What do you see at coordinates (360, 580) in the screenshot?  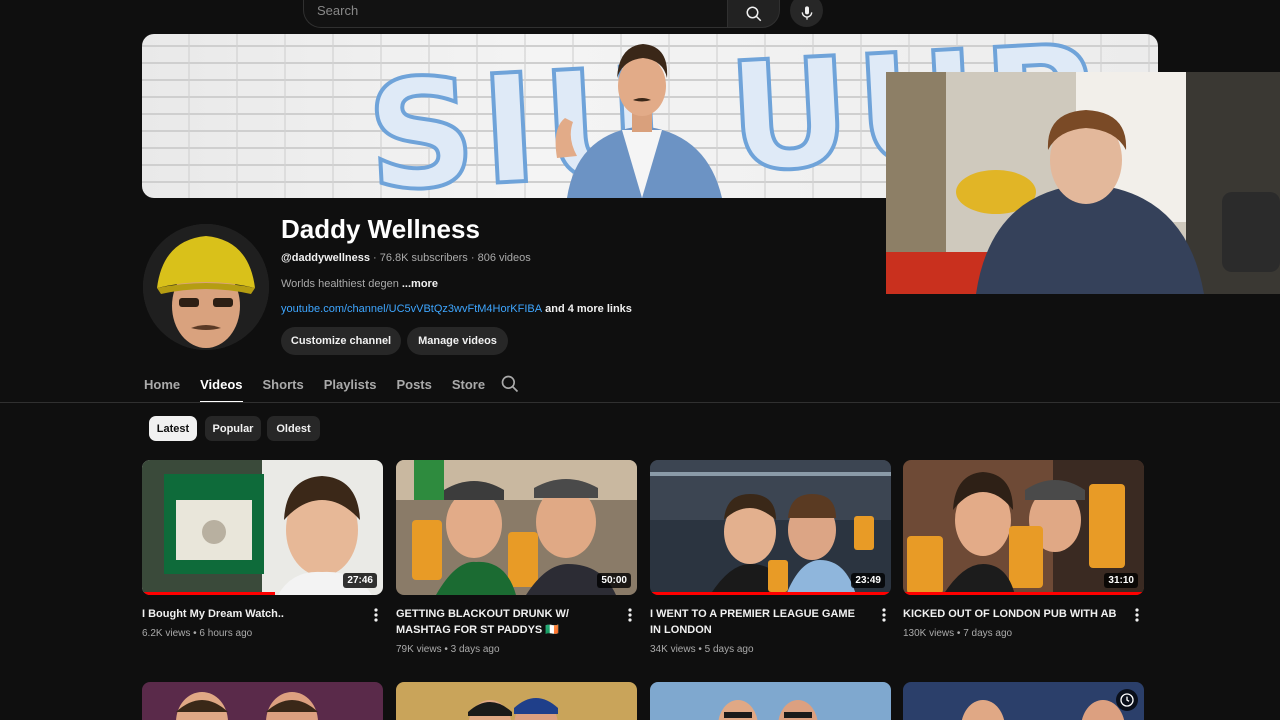 I see `video-duration: 27:46` at bounding box center [360, 580].